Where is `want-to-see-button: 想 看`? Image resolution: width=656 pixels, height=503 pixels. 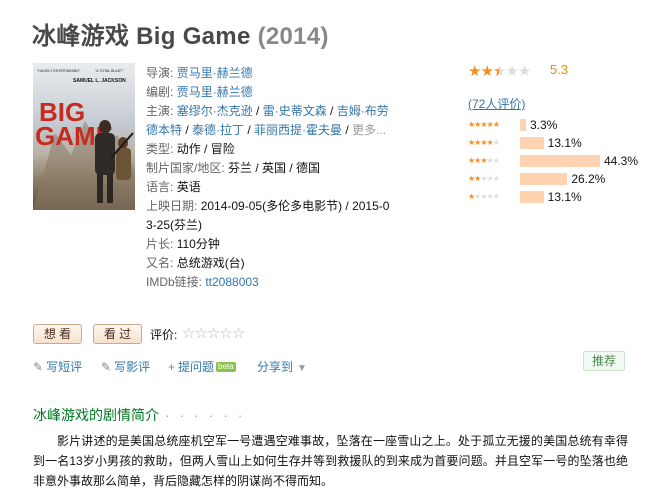 want-to-see-button: 想 看 is located at coordinates (57, 334).